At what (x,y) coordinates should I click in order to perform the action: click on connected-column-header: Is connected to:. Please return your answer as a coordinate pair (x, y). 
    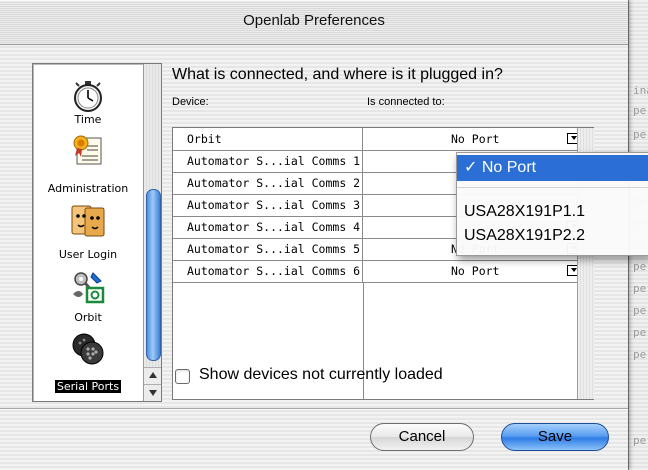
    Looking at the image, I should click on (406, 102).